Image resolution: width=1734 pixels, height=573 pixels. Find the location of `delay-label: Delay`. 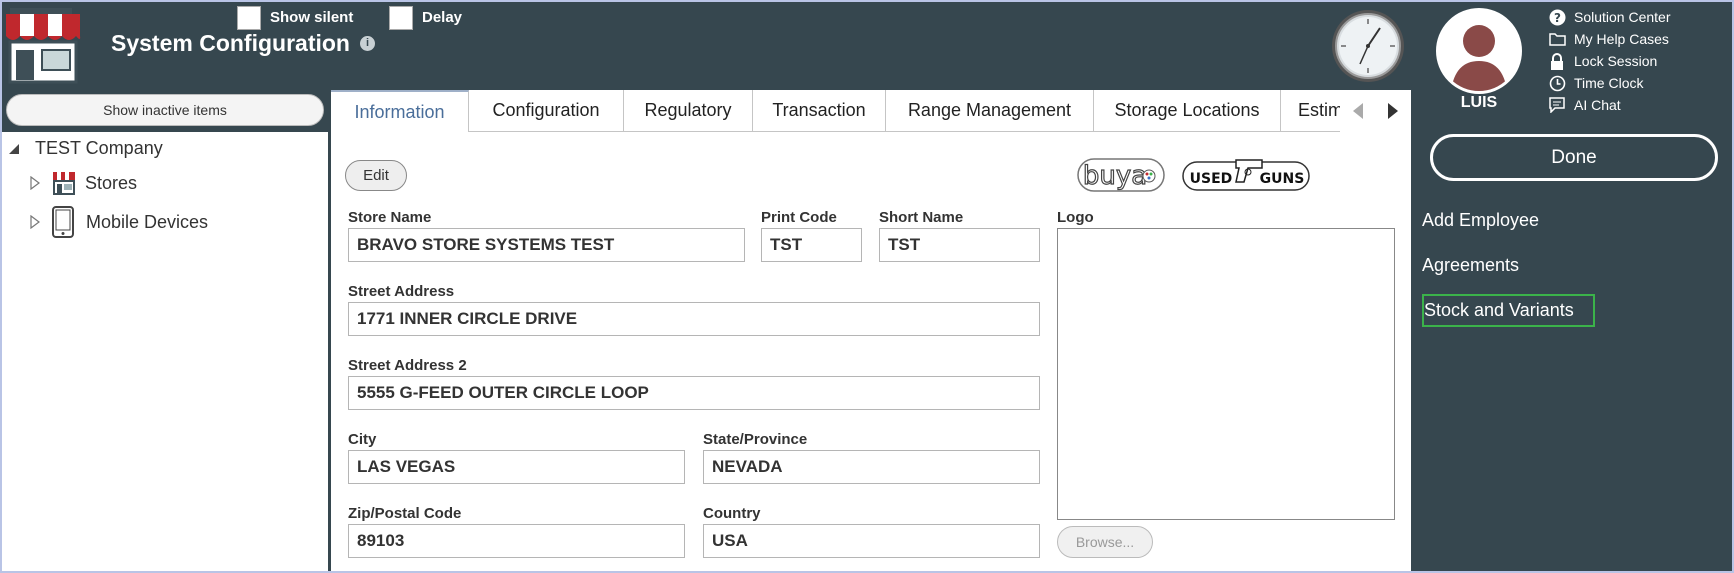

delay-label: Delay is located at coordinates (442, 17).